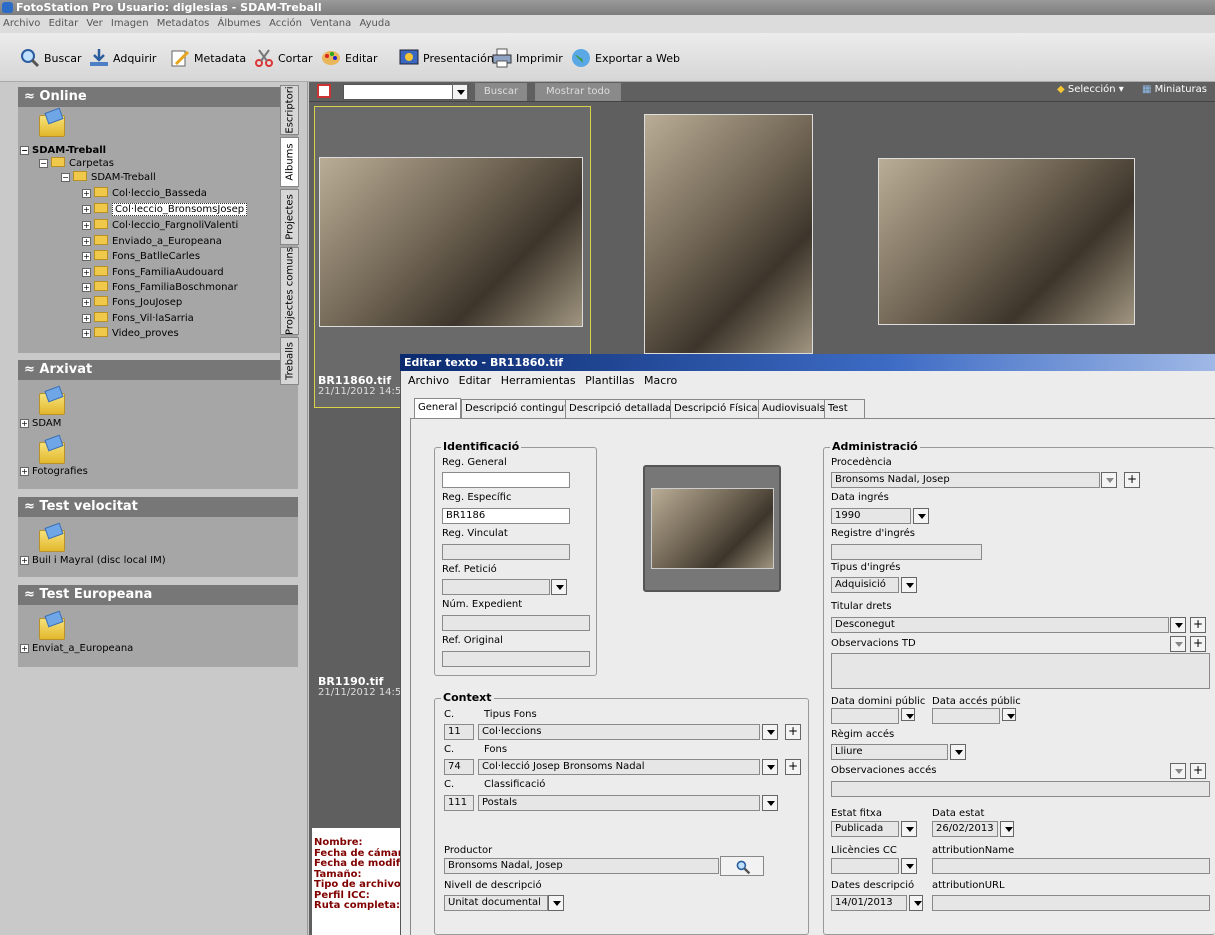  What do you see at coordinates (152, 241) in the screenshot?
I see `tree-folder: + Enviado_a_Europeana` at bounding box center [152, 241].